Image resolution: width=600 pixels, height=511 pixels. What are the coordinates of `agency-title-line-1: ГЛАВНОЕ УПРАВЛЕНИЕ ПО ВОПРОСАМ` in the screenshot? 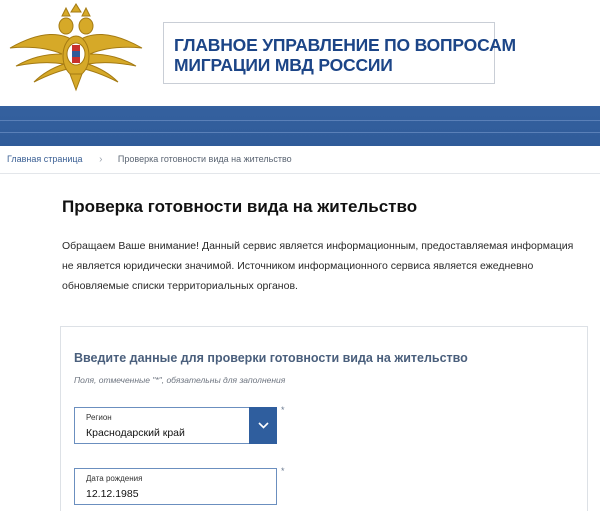 It's located at (345, 45).